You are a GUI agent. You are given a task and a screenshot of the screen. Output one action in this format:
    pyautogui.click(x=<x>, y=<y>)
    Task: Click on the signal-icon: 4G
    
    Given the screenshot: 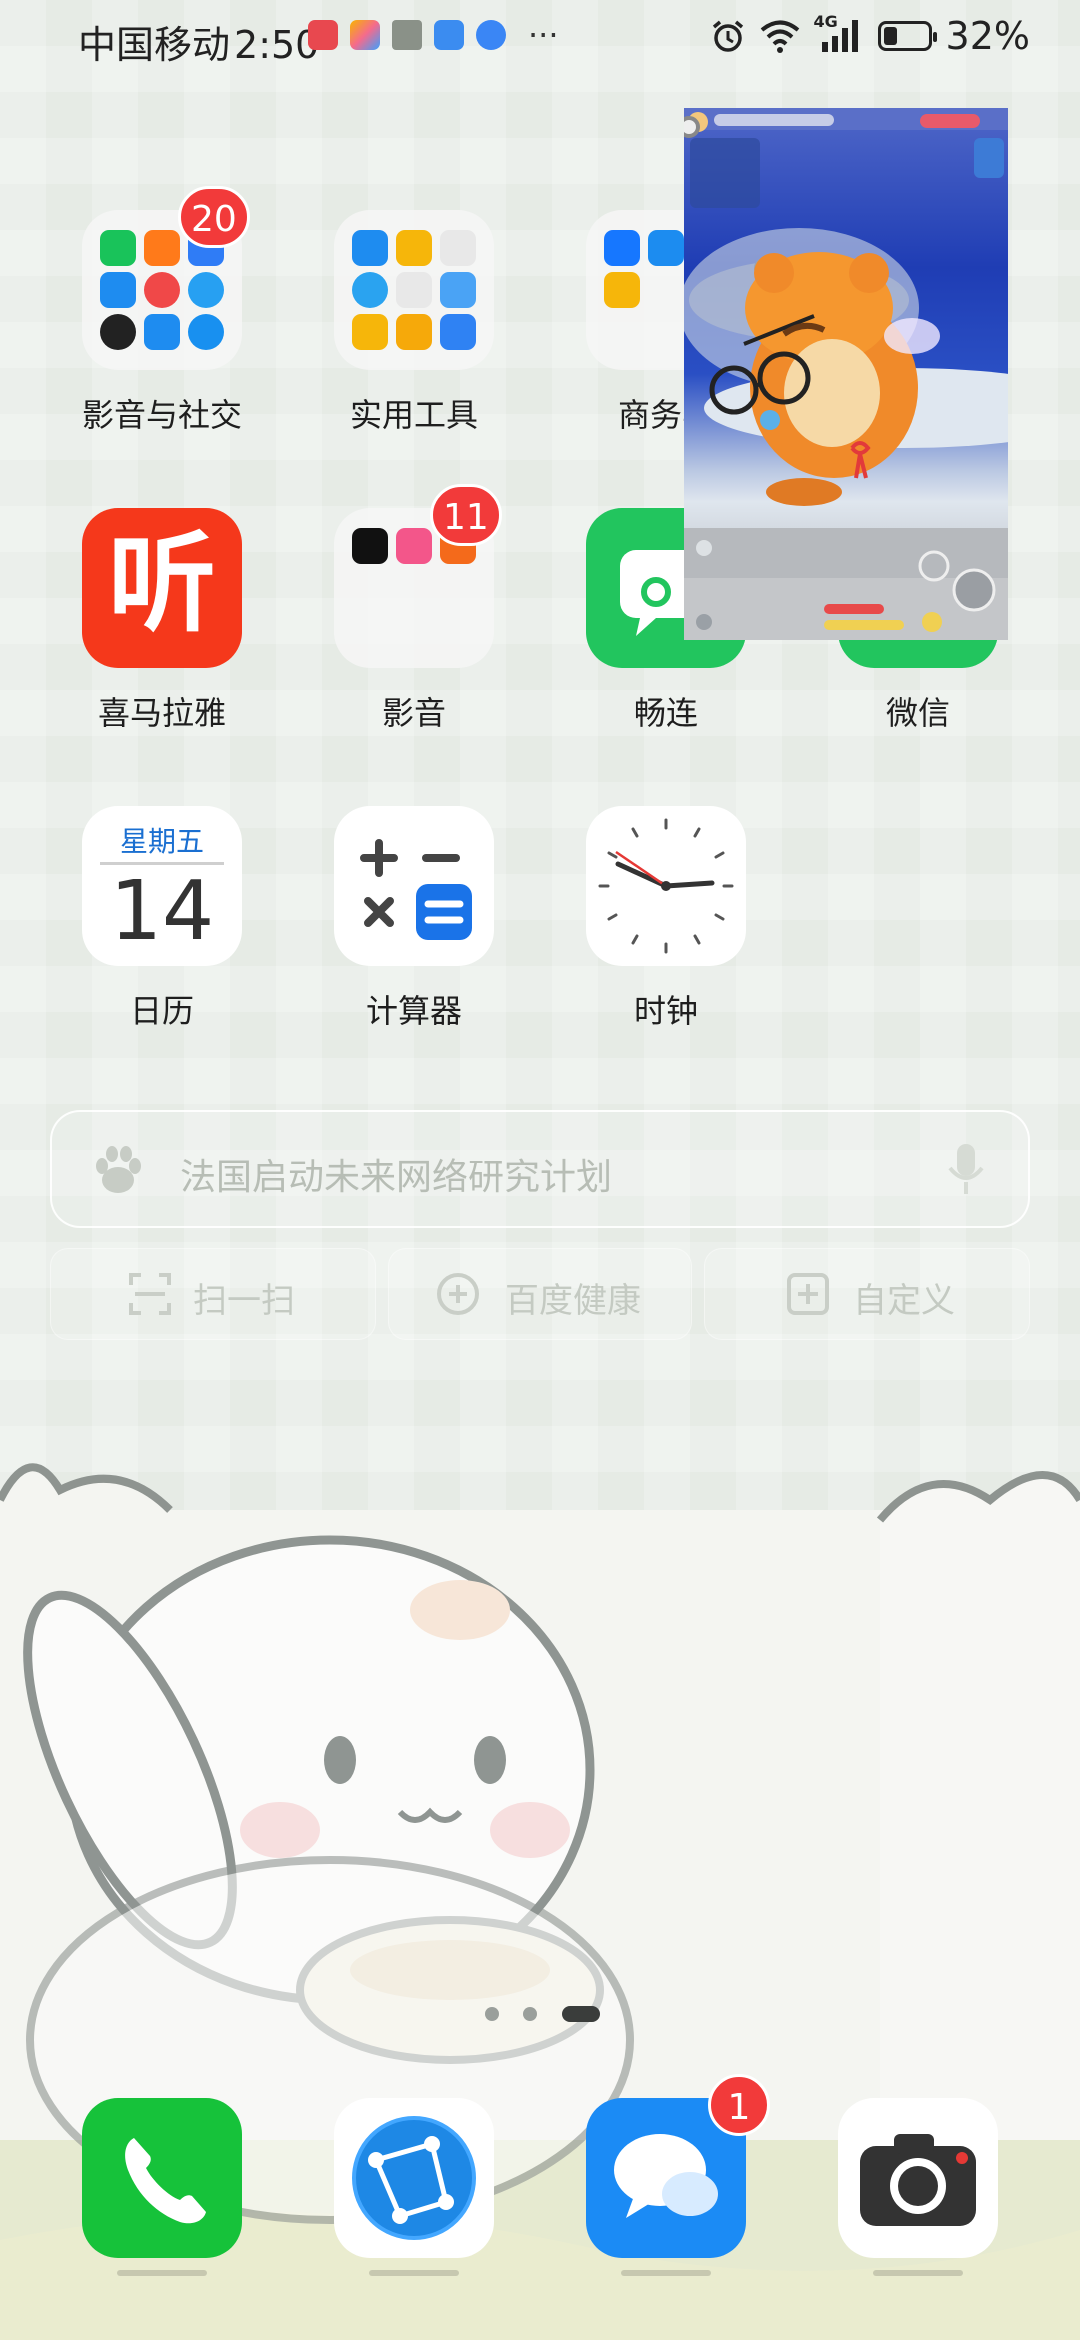 What is the action you would take?
    pyautogui.click(x=839, y=33)
    